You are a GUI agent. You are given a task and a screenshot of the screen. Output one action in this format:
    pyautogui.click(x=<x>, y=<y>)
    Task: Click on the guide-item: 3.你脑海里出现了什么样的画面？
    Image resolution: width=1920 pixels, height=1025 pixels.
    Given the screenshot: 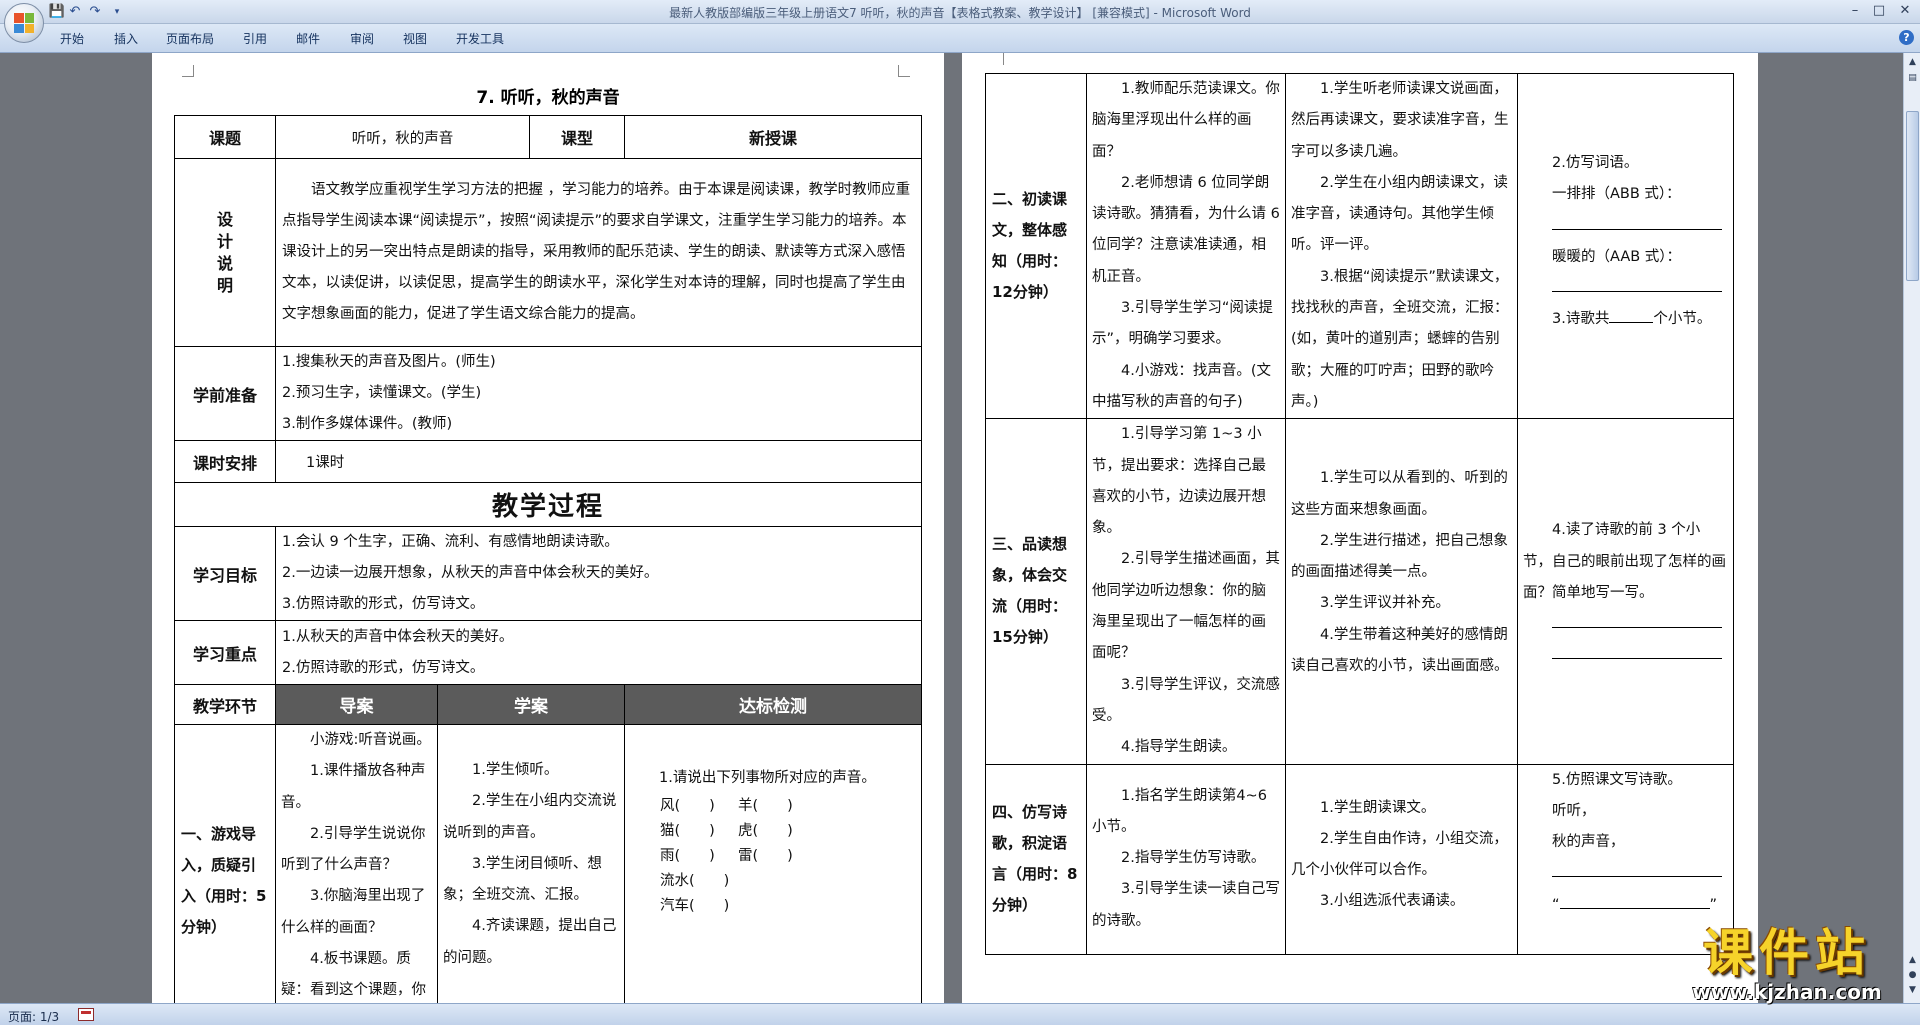 What is the action you would take?
    pyautogui.click(x=353, y=912)
    